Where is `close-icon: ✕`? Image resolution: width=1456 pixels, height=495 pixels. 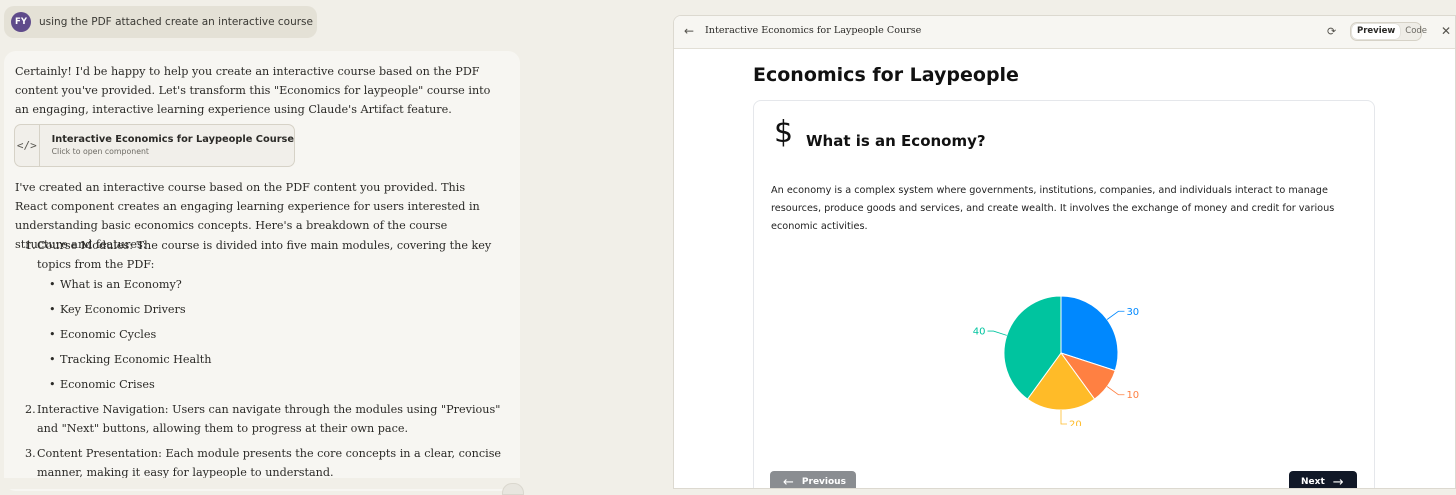
close-icon: ✕ is located at coordinates (1446, 31).